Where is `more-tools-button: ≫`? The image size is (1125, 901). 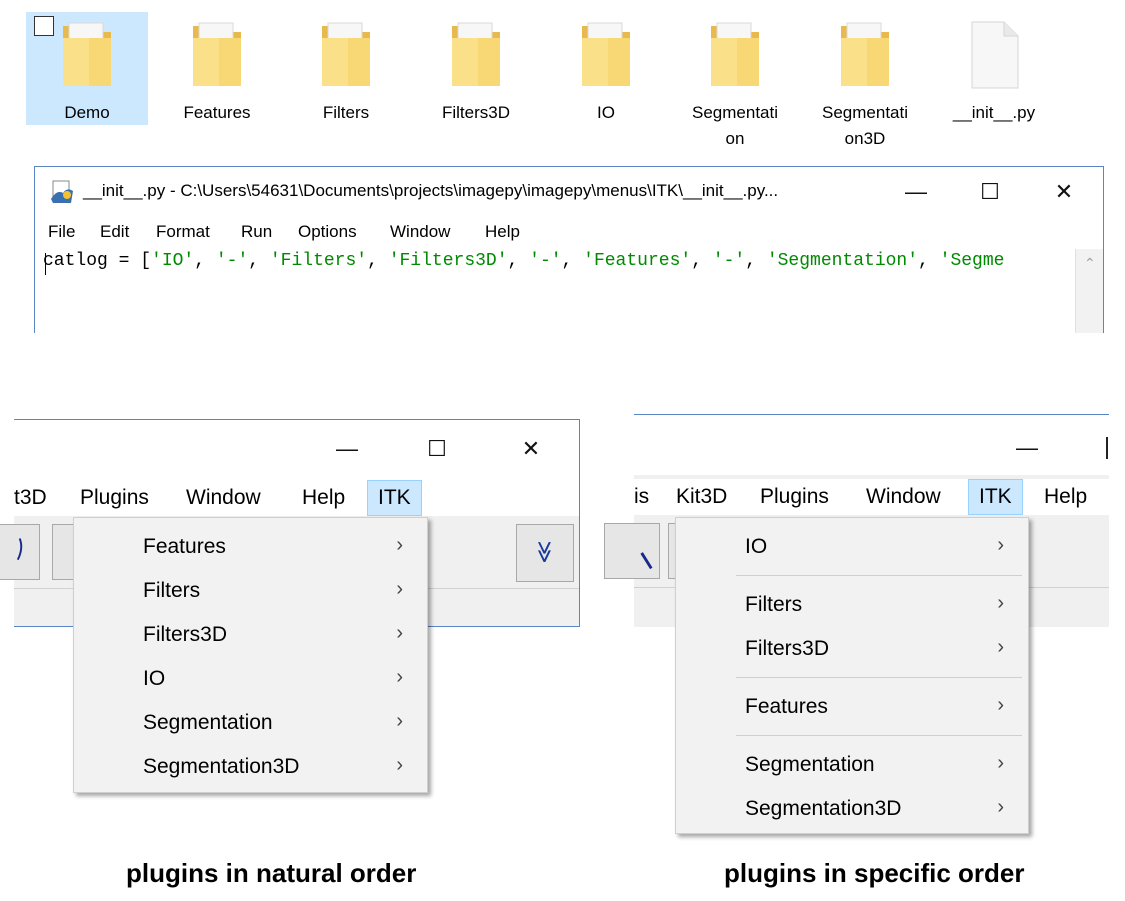
more-tools-button: ≫ is located at coordinates (545, 553).